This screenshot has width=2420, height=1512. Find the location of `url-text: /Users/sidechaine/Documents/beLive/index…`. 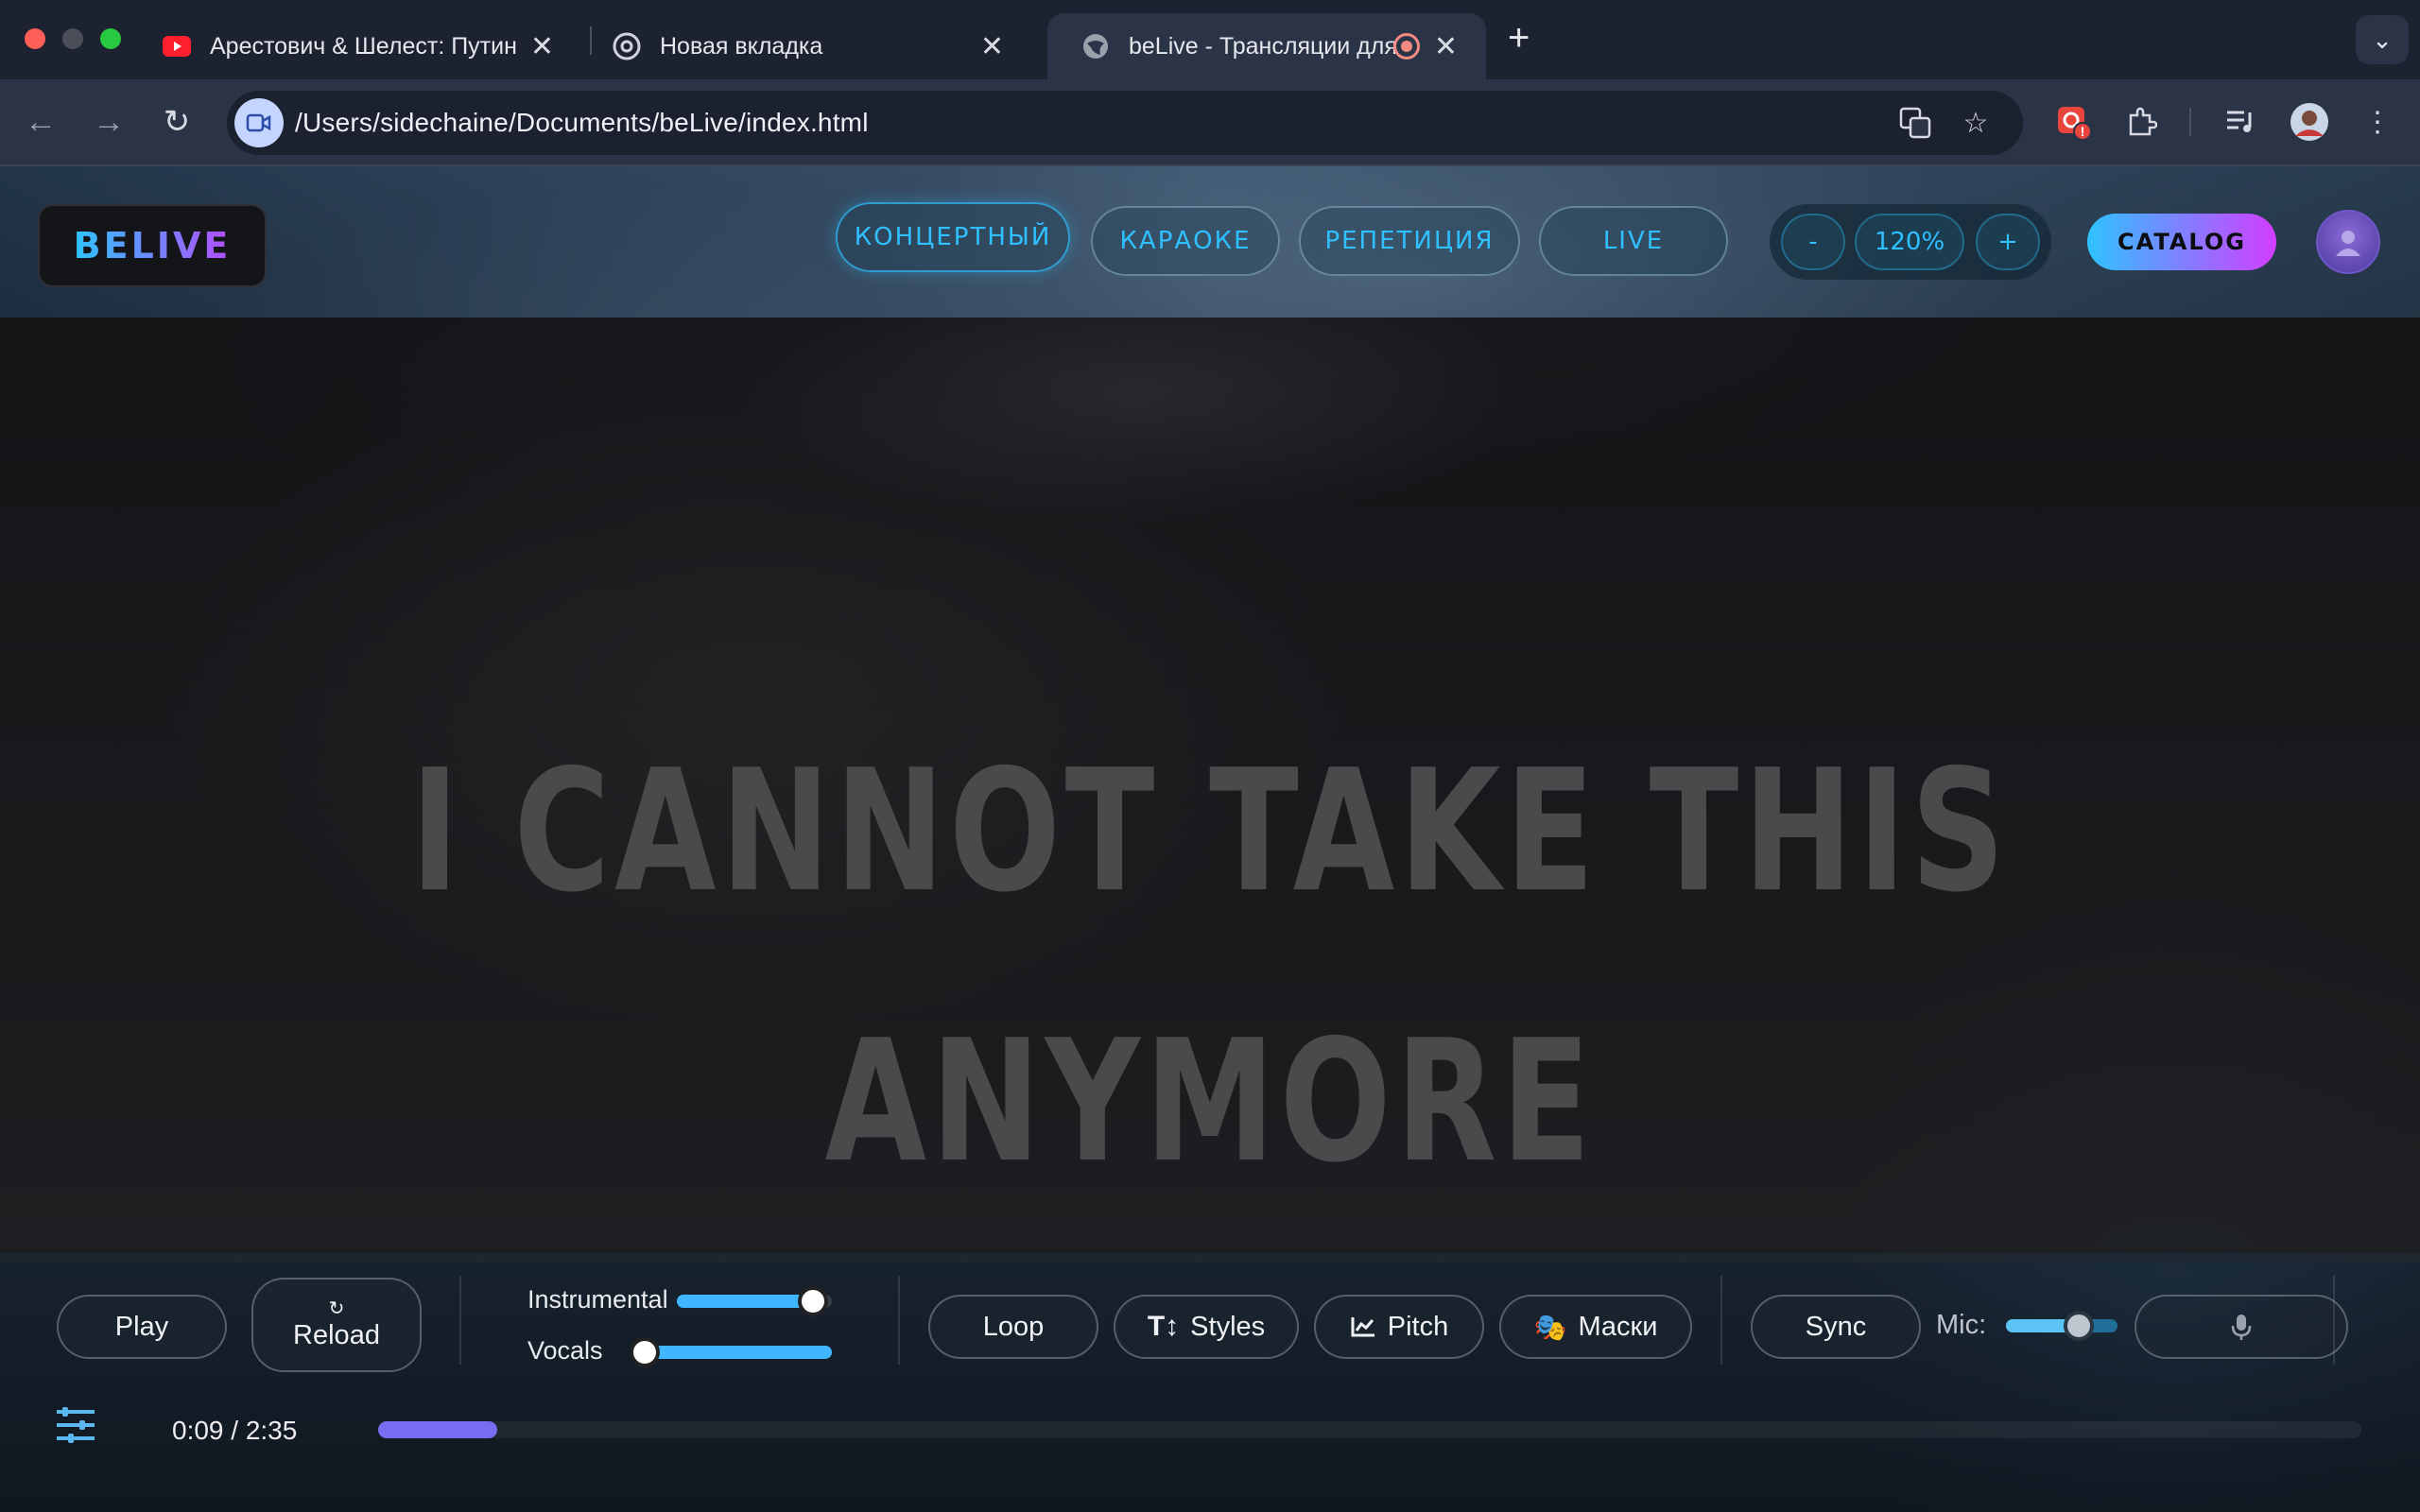

url-text: /Users/sidechaine/Documents/beLive/index… is located at coordinates (582, 123).